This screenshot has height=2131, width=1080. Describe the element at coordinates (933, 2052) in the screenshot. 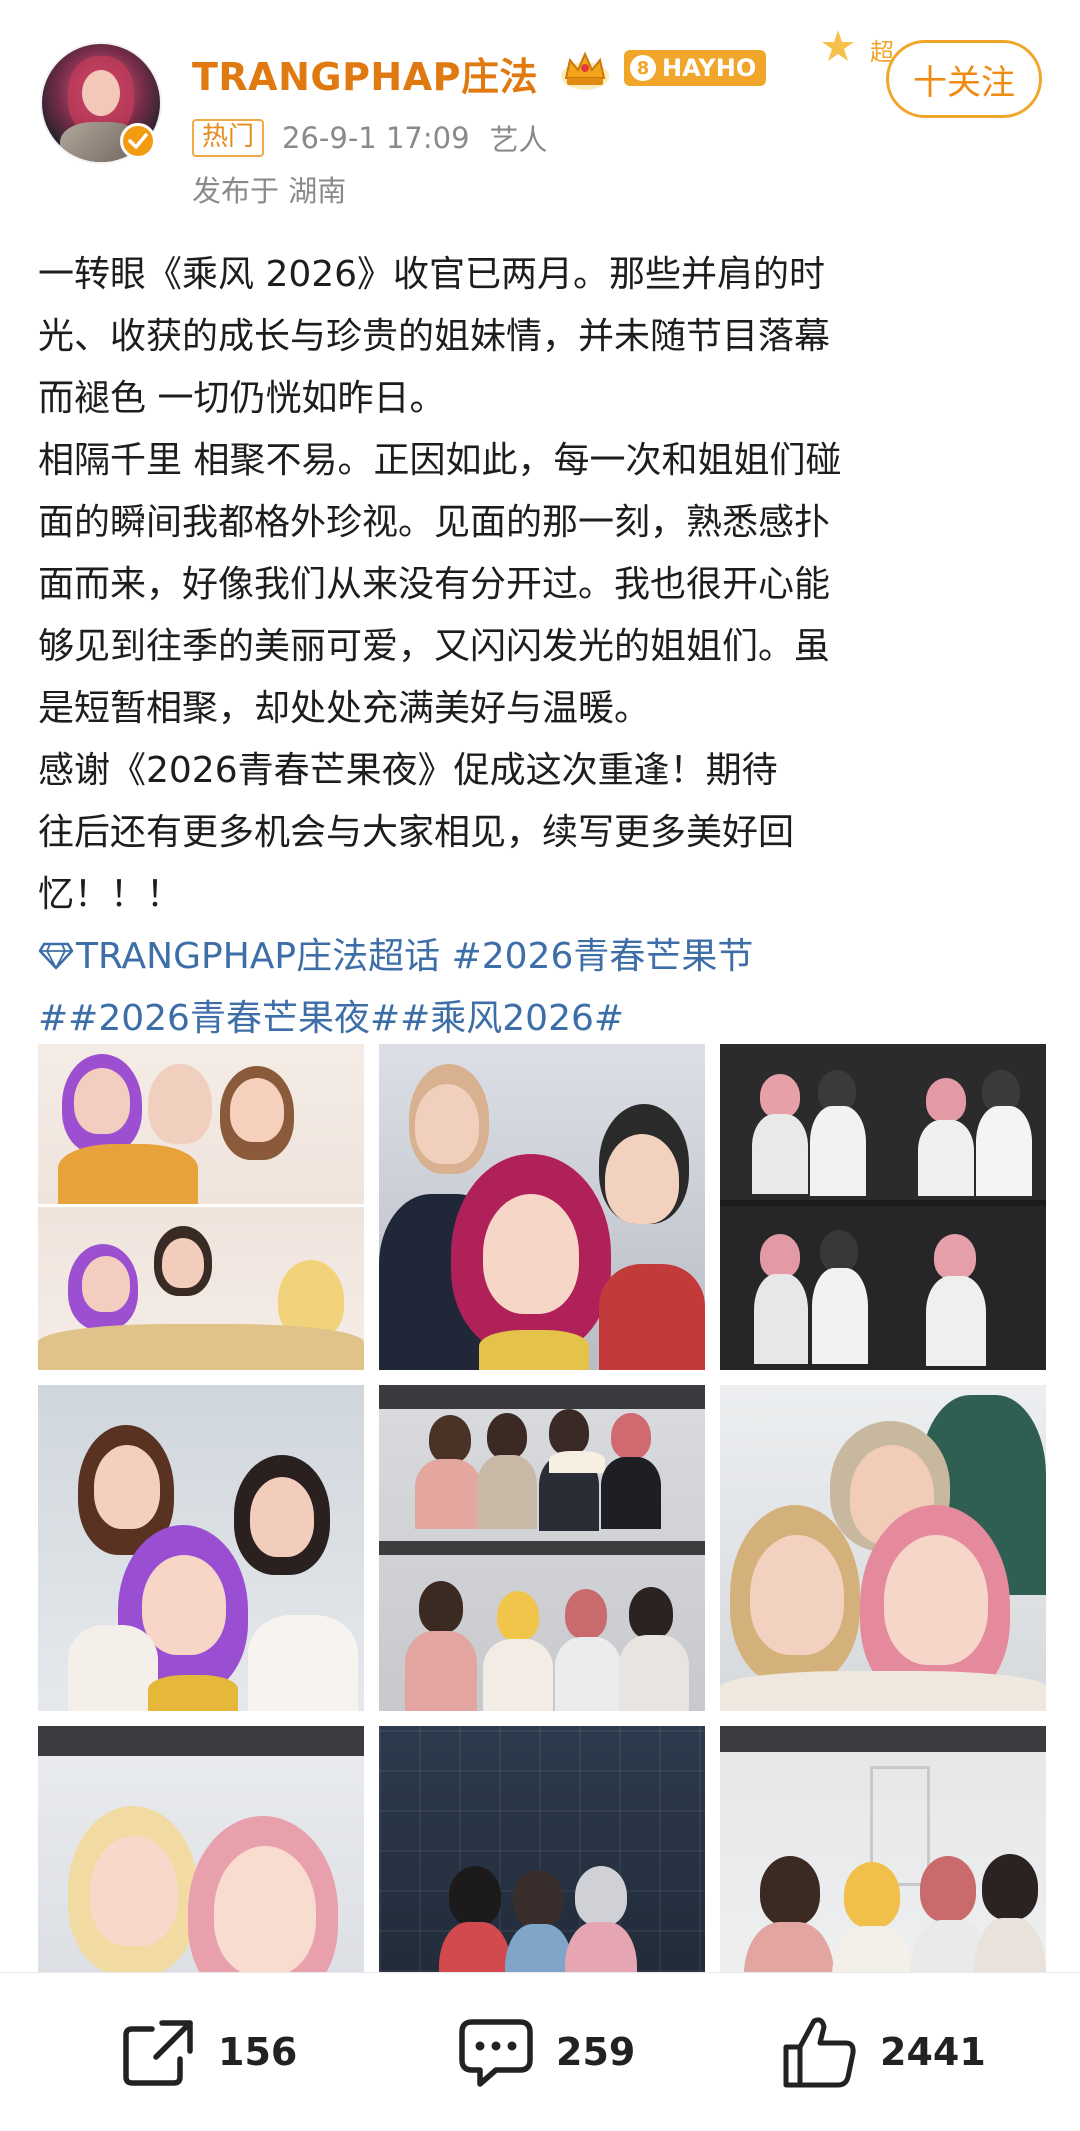

I see `like-count: 2441` at that location.